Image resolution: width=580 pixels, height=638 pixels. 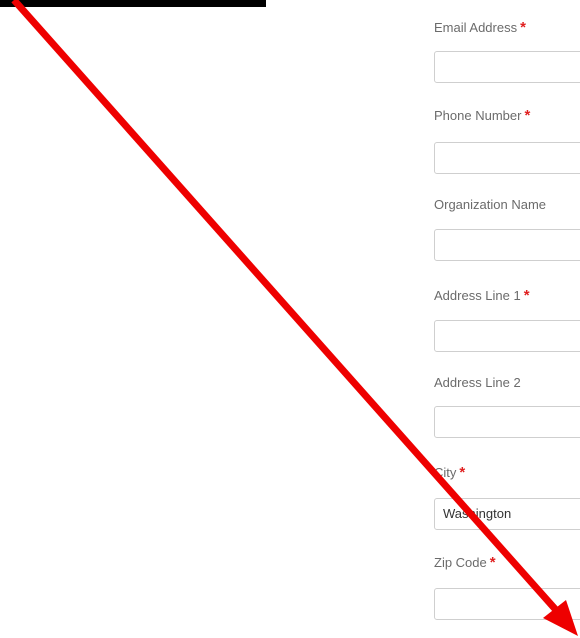 I want to click on phone-number-label: Phone Number *, so click(x=482, y=115).